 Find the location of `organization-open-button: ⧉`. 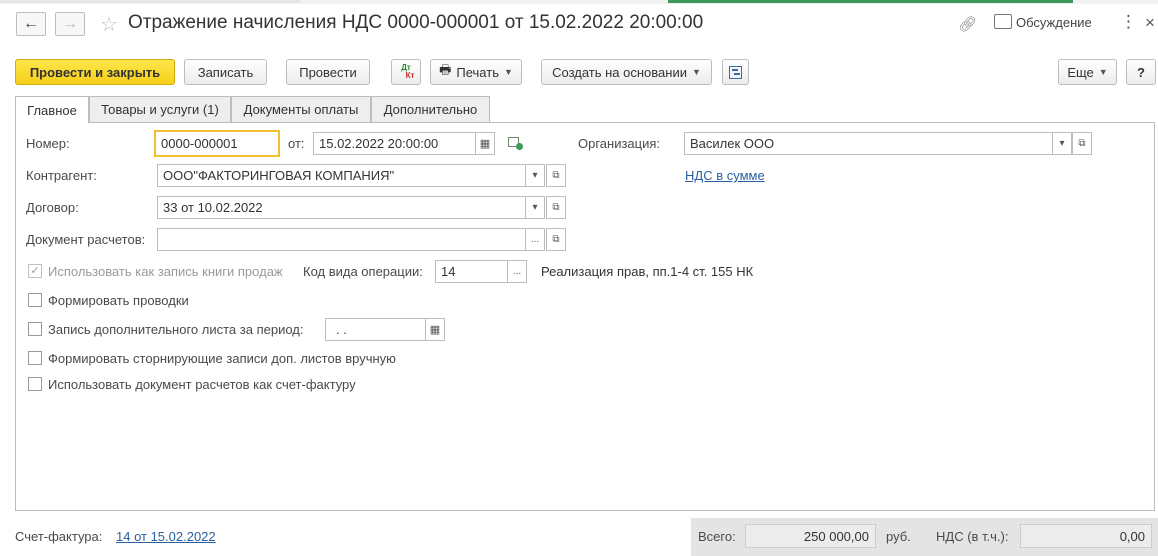

organization-open-button: ⧉ is located at coordinates (1082, 143).